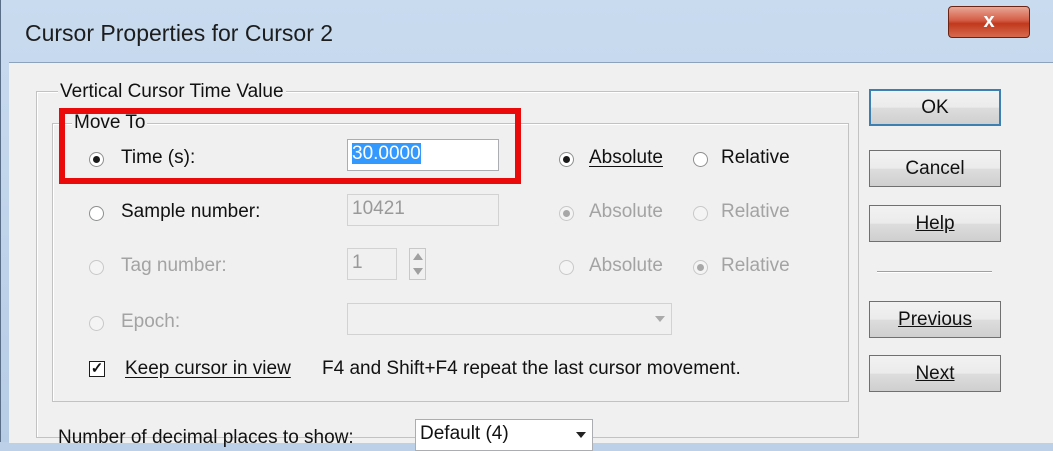 The height and width of the screenshot is (451, 1053). Describe the element at coordinates (755, 265) in the screenshot. I see `tag-relative-label: Relative` at that location.